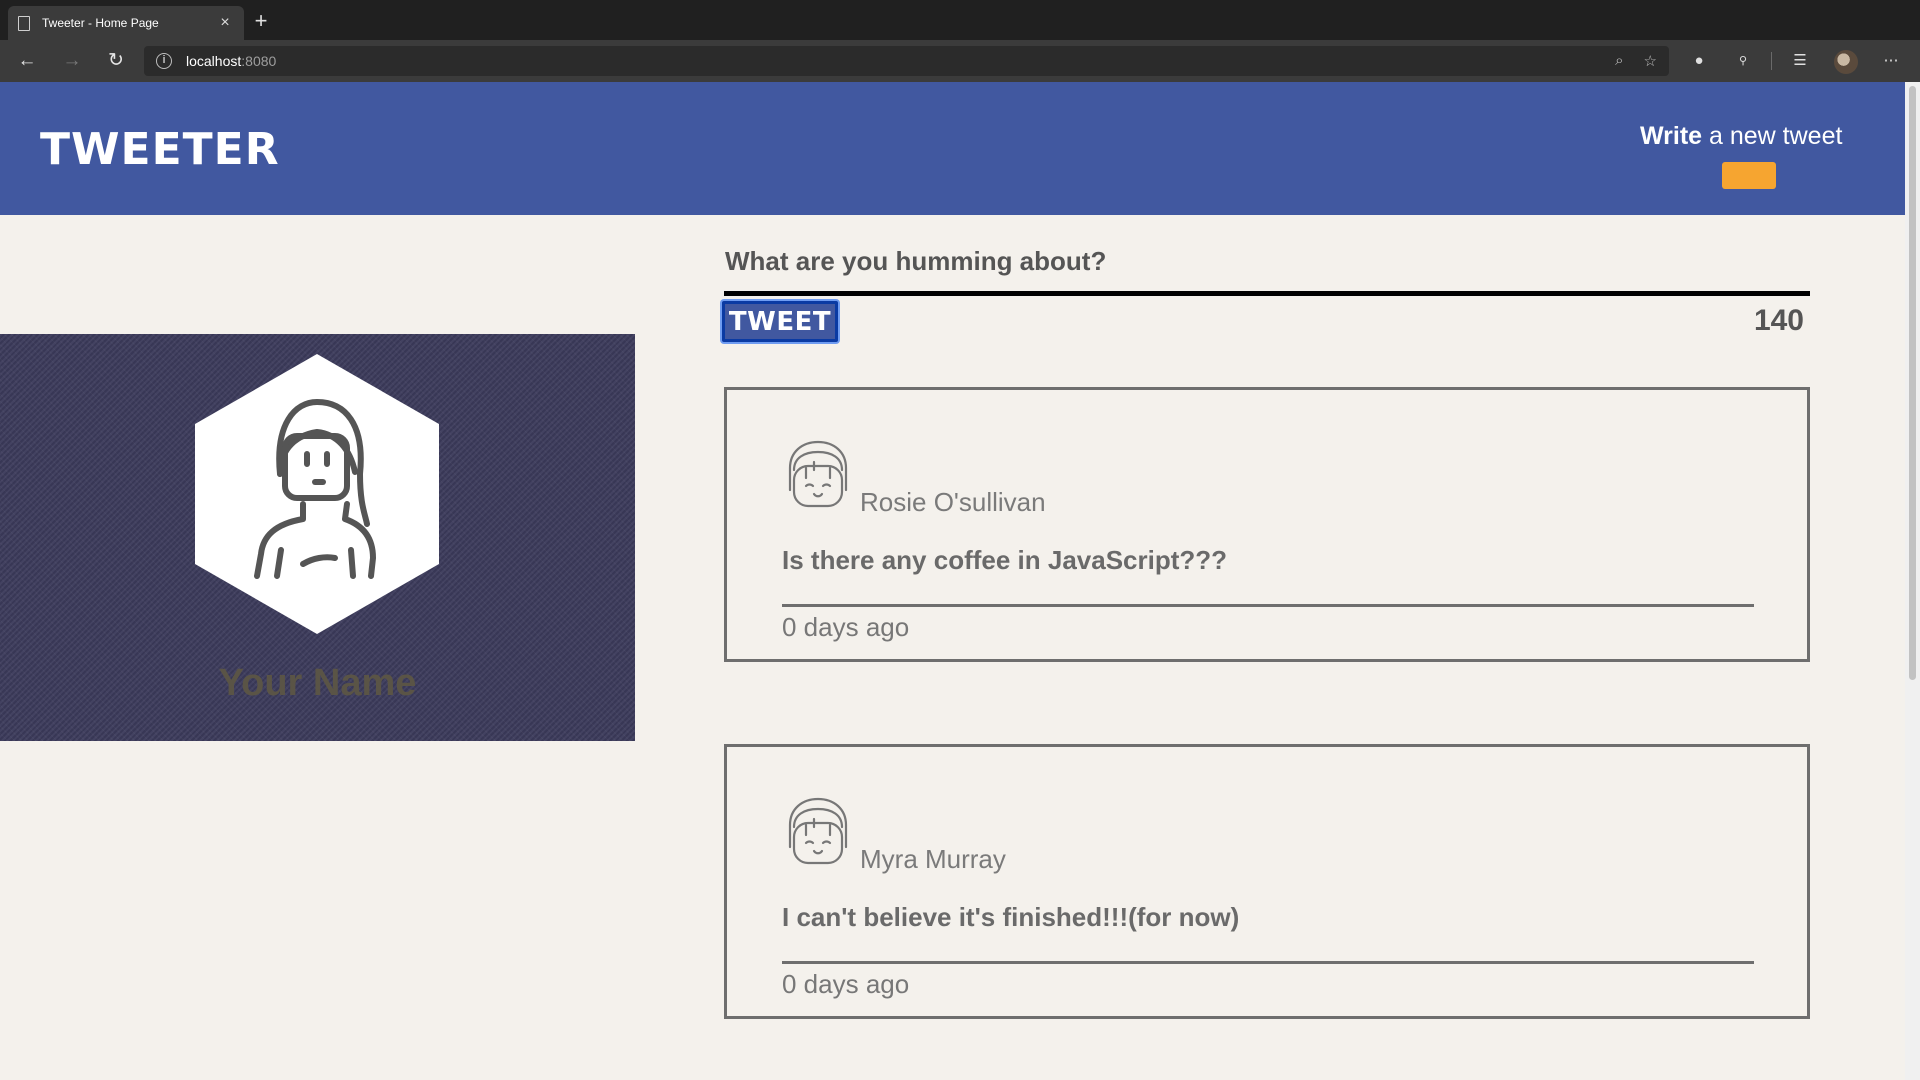 Image resolution: width=1920 pixels, height=1080 pixels. What do you see at coordinates (1891, 61) in the screenshot?
I see `more-menu-icon: ⋯` at bounding box center [1891, 61].